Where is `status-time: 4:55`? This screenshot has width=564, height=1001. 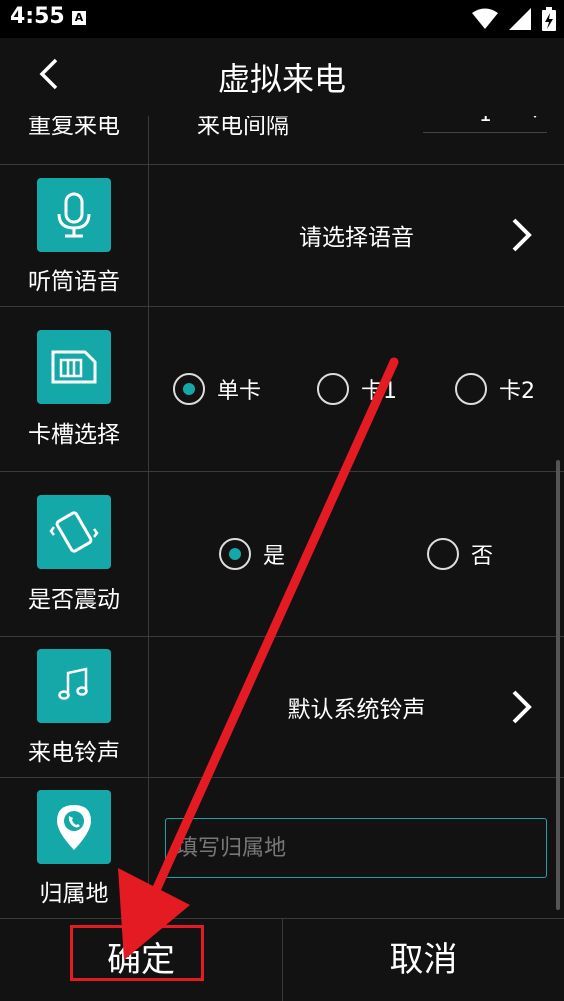 status-time: 4:55 is located at coordinates (37, 16).